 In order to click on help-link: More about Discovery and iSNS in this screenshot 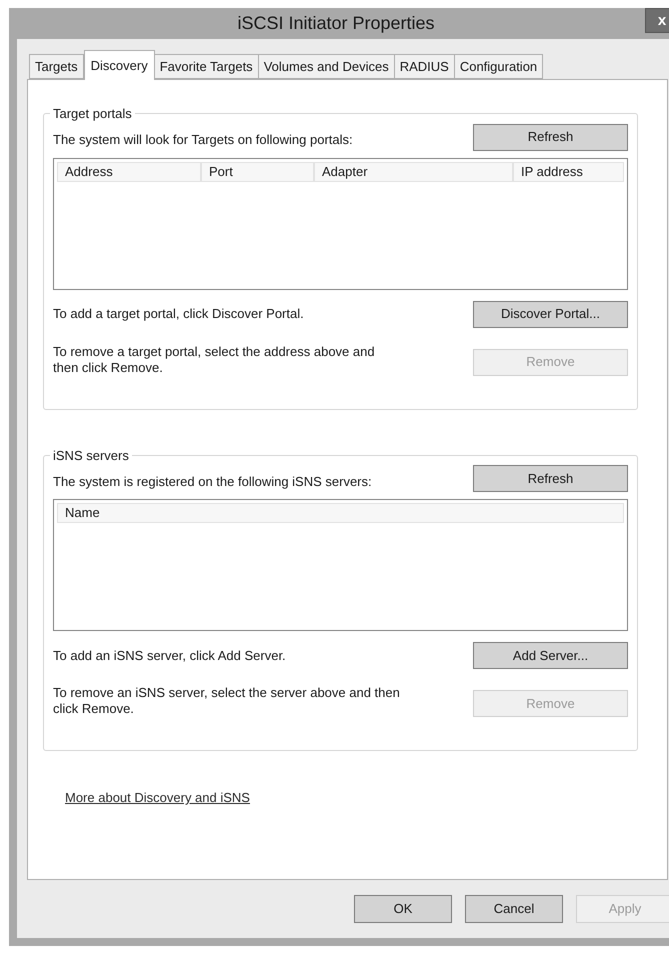, I will do `click(157, 798)`.